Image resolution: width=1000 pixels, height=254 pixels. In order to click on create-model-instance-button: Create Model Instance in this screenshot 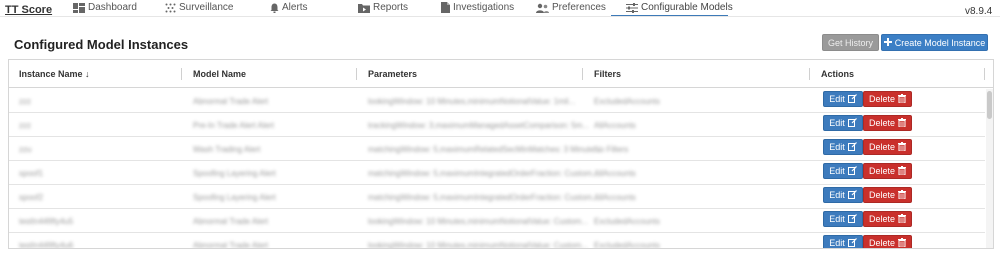, I will do `click(934, 42)`.